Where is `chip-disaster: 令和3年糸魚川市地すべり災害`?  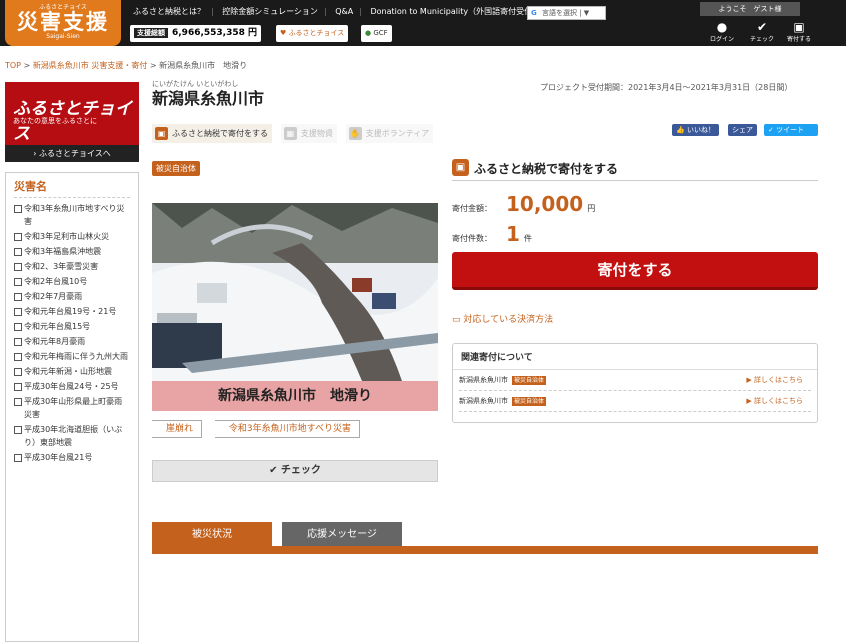
chip-disaster: 令和3年糸魚川市地すべり災害 is located at coordinates (287, 429).